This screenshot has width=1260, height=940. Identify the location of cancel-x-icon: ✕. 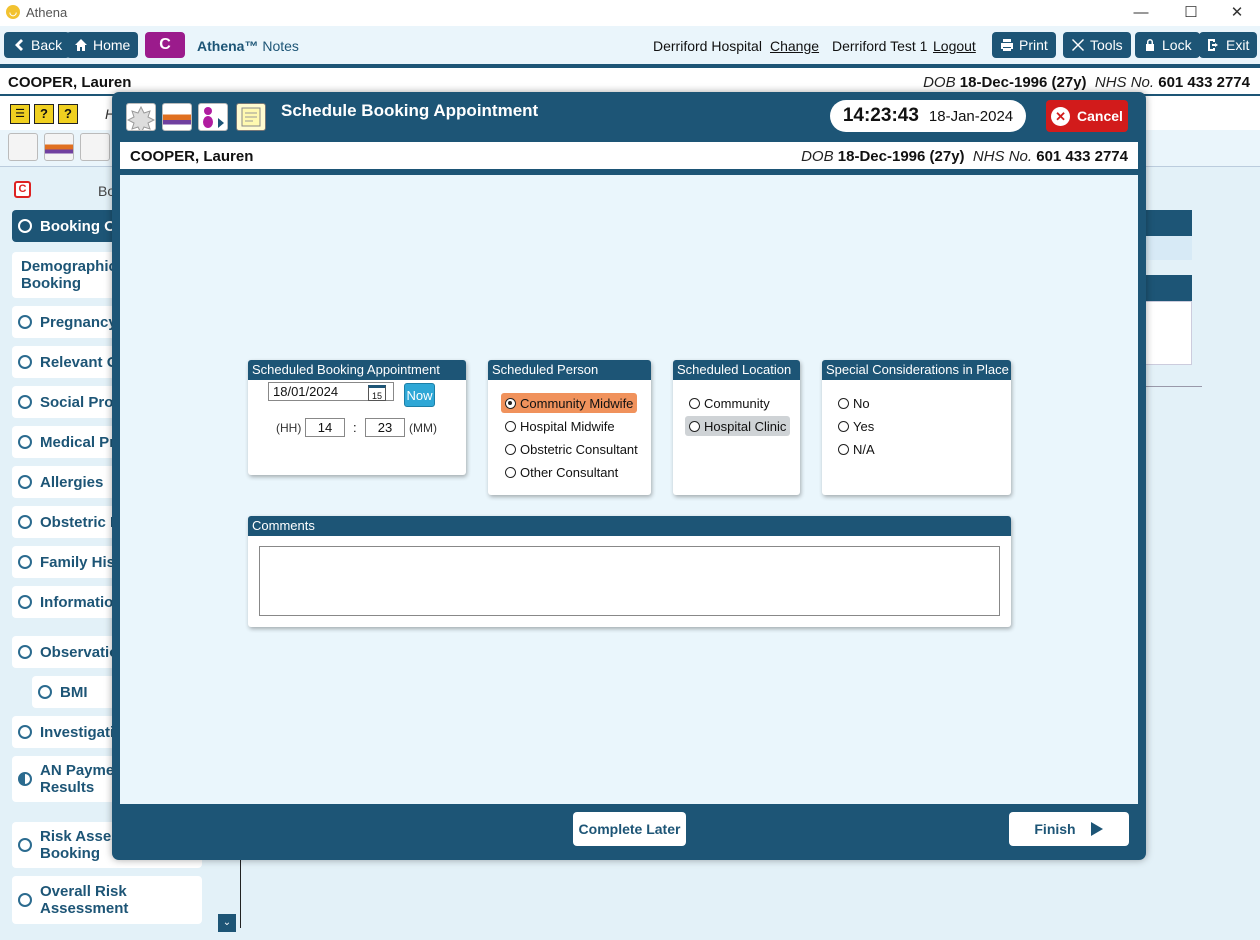
(1061, 116).